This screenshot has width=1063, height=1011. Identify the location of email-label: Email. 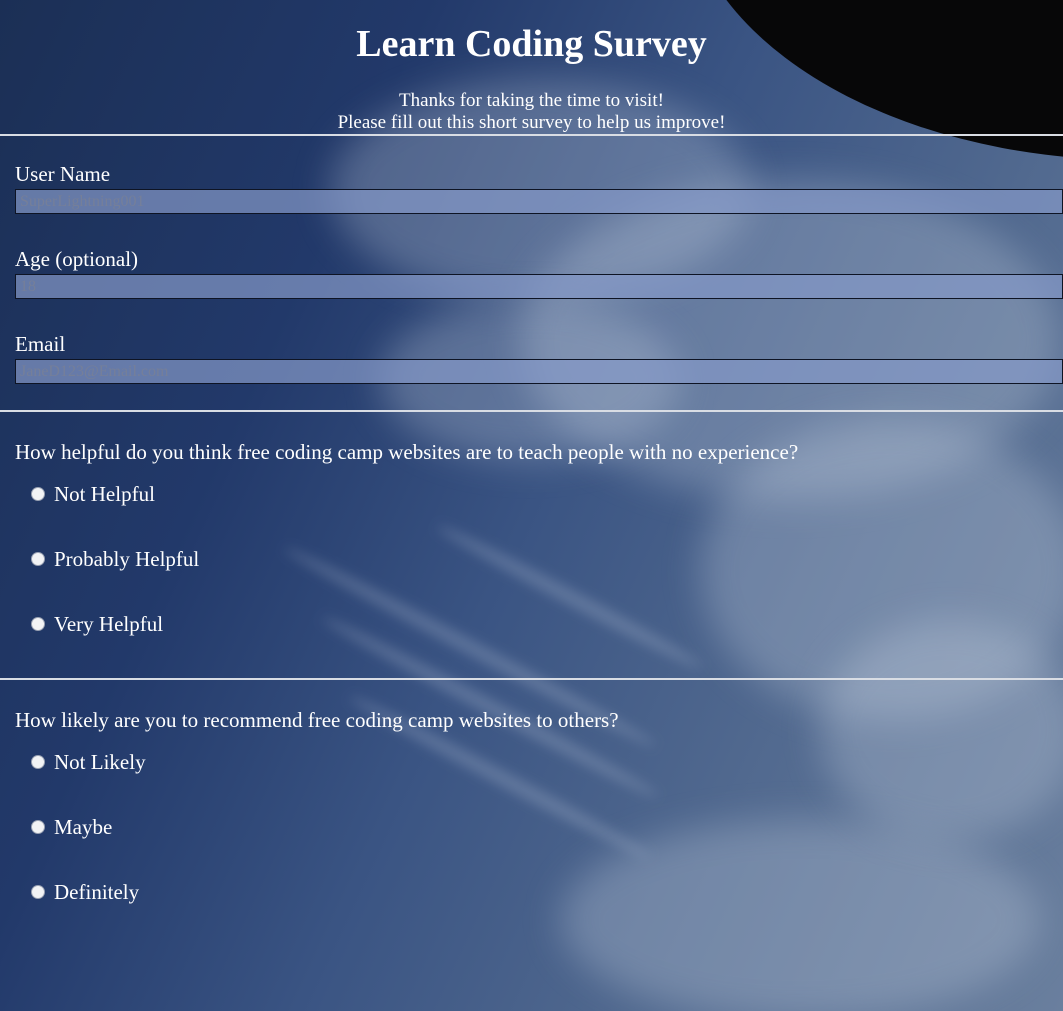
(40, 344).